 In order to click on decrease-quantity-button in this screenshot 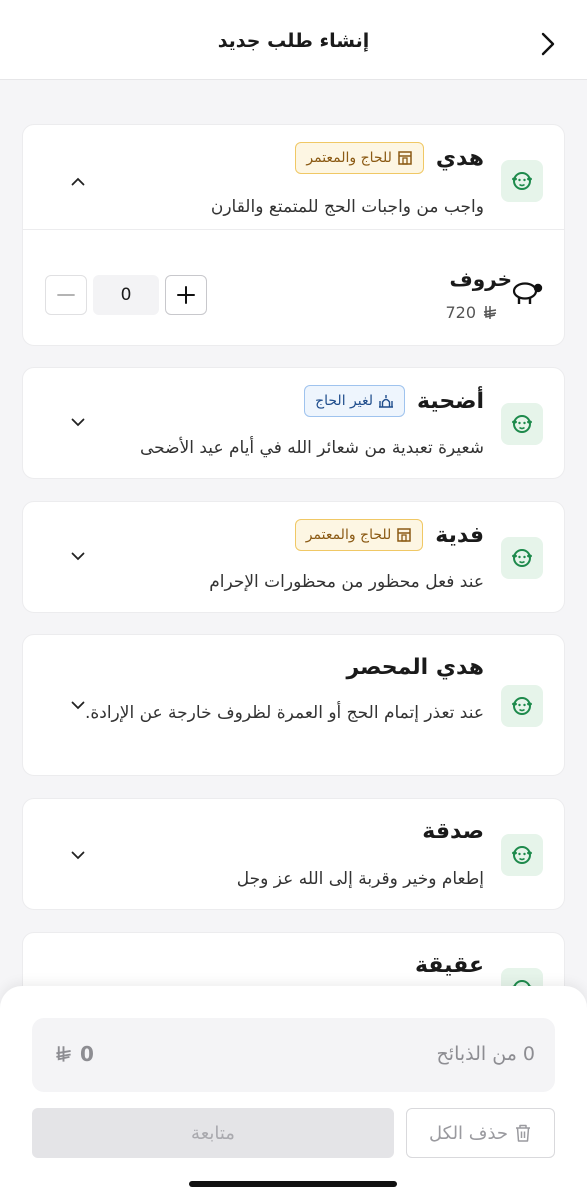, I will do `click(66, 295)`.